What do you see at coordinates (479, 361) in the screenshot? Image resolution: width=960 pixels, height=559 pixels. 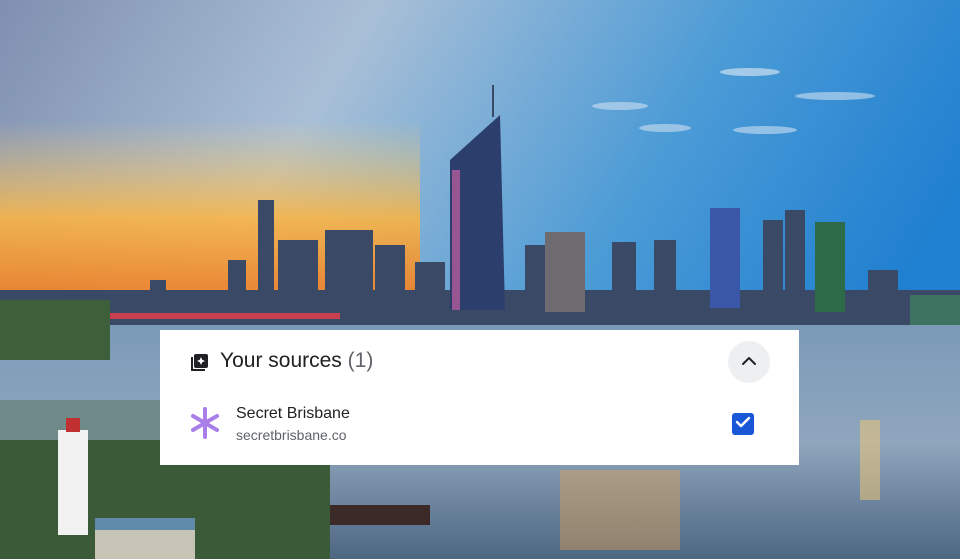 I see `sources-panel-header: Your sources (1)` at bounding box center [479, 361].